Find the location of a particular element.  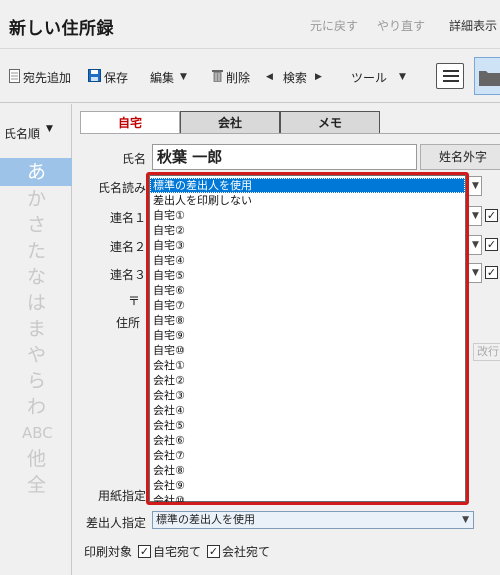

delete-button: 削除 is located at coordinates (231, 77).